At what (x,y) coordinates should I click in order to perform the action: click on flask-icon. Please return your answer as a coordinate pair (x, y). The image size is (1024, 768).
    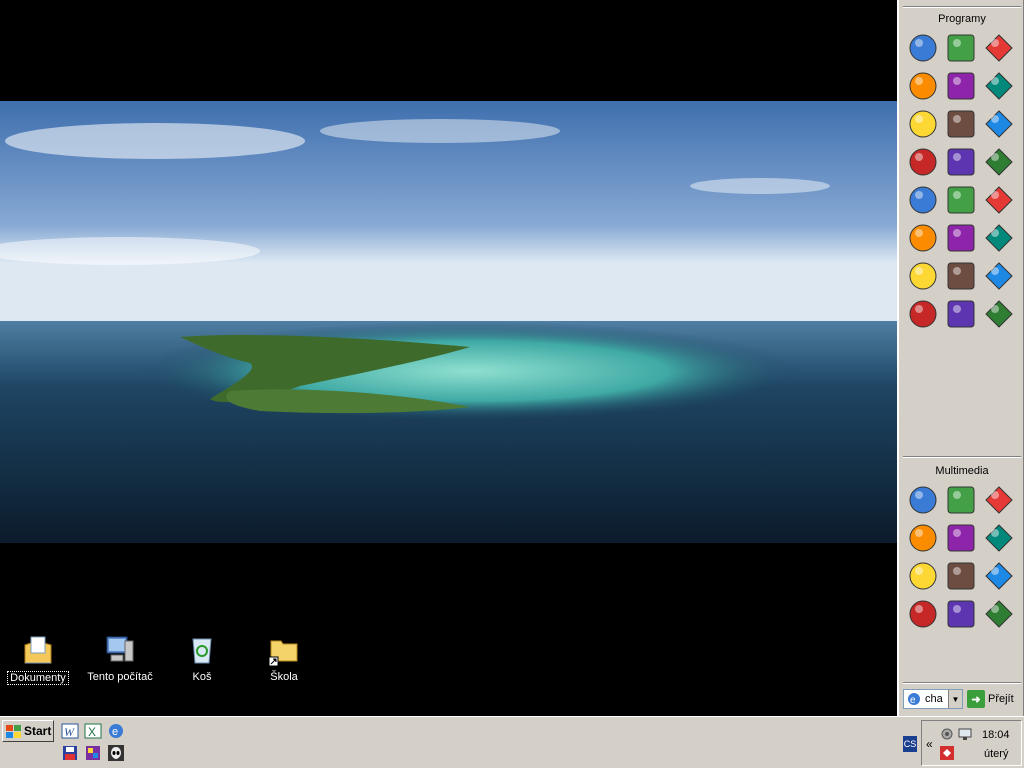
    Looking at the image, I should click on (961, 614).